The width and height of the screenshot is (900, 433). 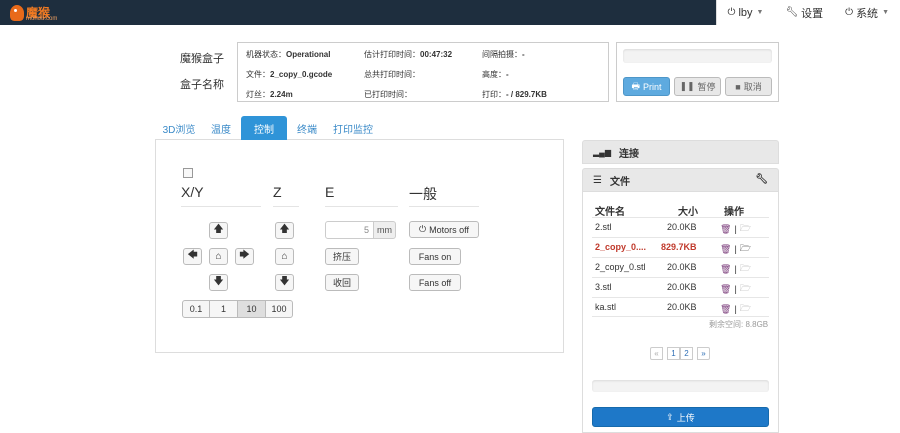 I want to click on upload-button: ⇪ 上传, so click(x=680, y=417).